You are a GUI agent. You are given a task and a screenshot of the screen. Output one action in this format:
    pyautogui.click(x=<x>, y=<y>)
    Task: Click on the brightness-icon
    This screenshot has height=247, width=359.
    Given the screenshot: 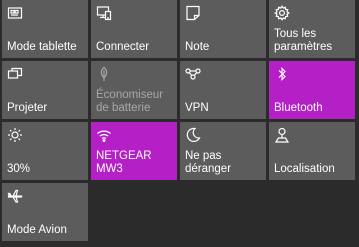 What is the action you would take?
    pyautogui.click(x=15, y=135)
    